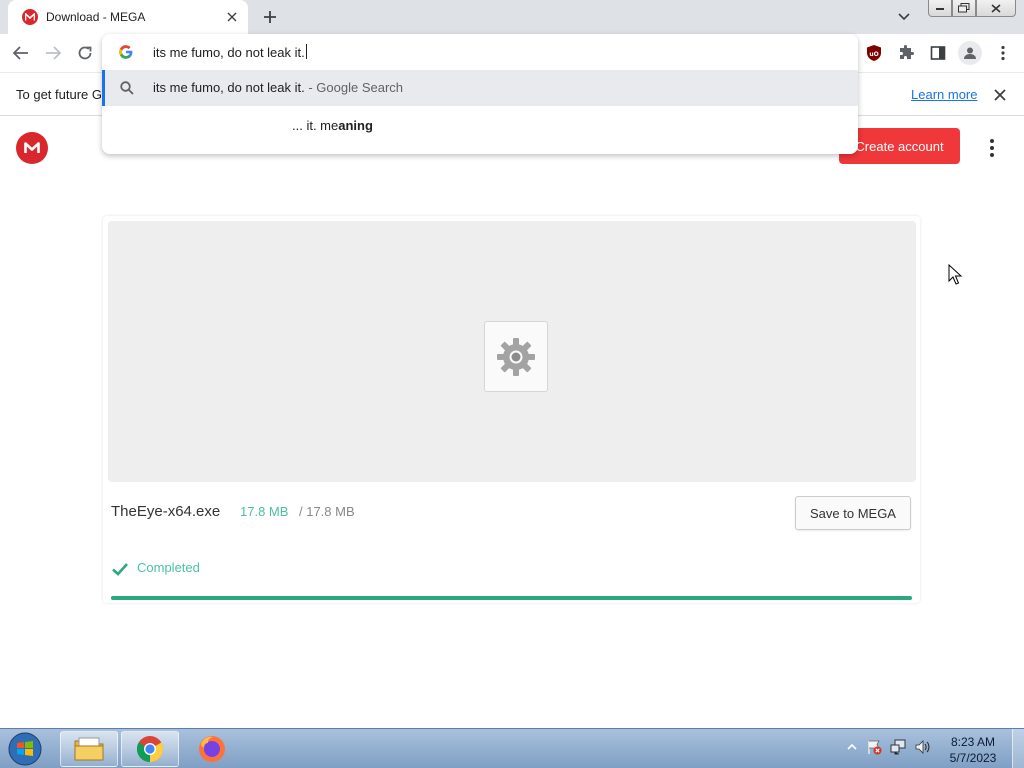  I want to click on taskbar-firefox, so click(212, 749).